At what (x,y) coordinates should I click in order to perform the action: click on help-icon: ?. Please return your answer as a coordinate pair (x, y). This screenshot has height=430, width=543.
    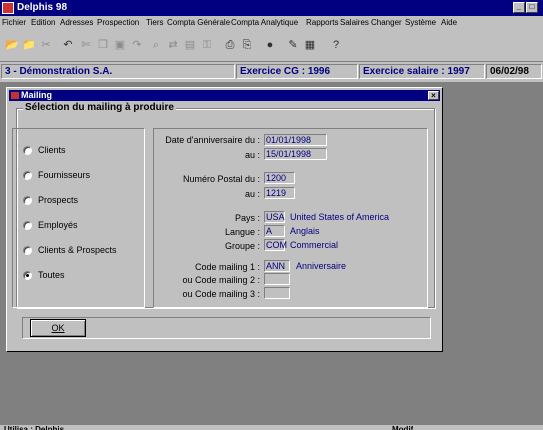
    Looking at the image, I should click on (336, 45).